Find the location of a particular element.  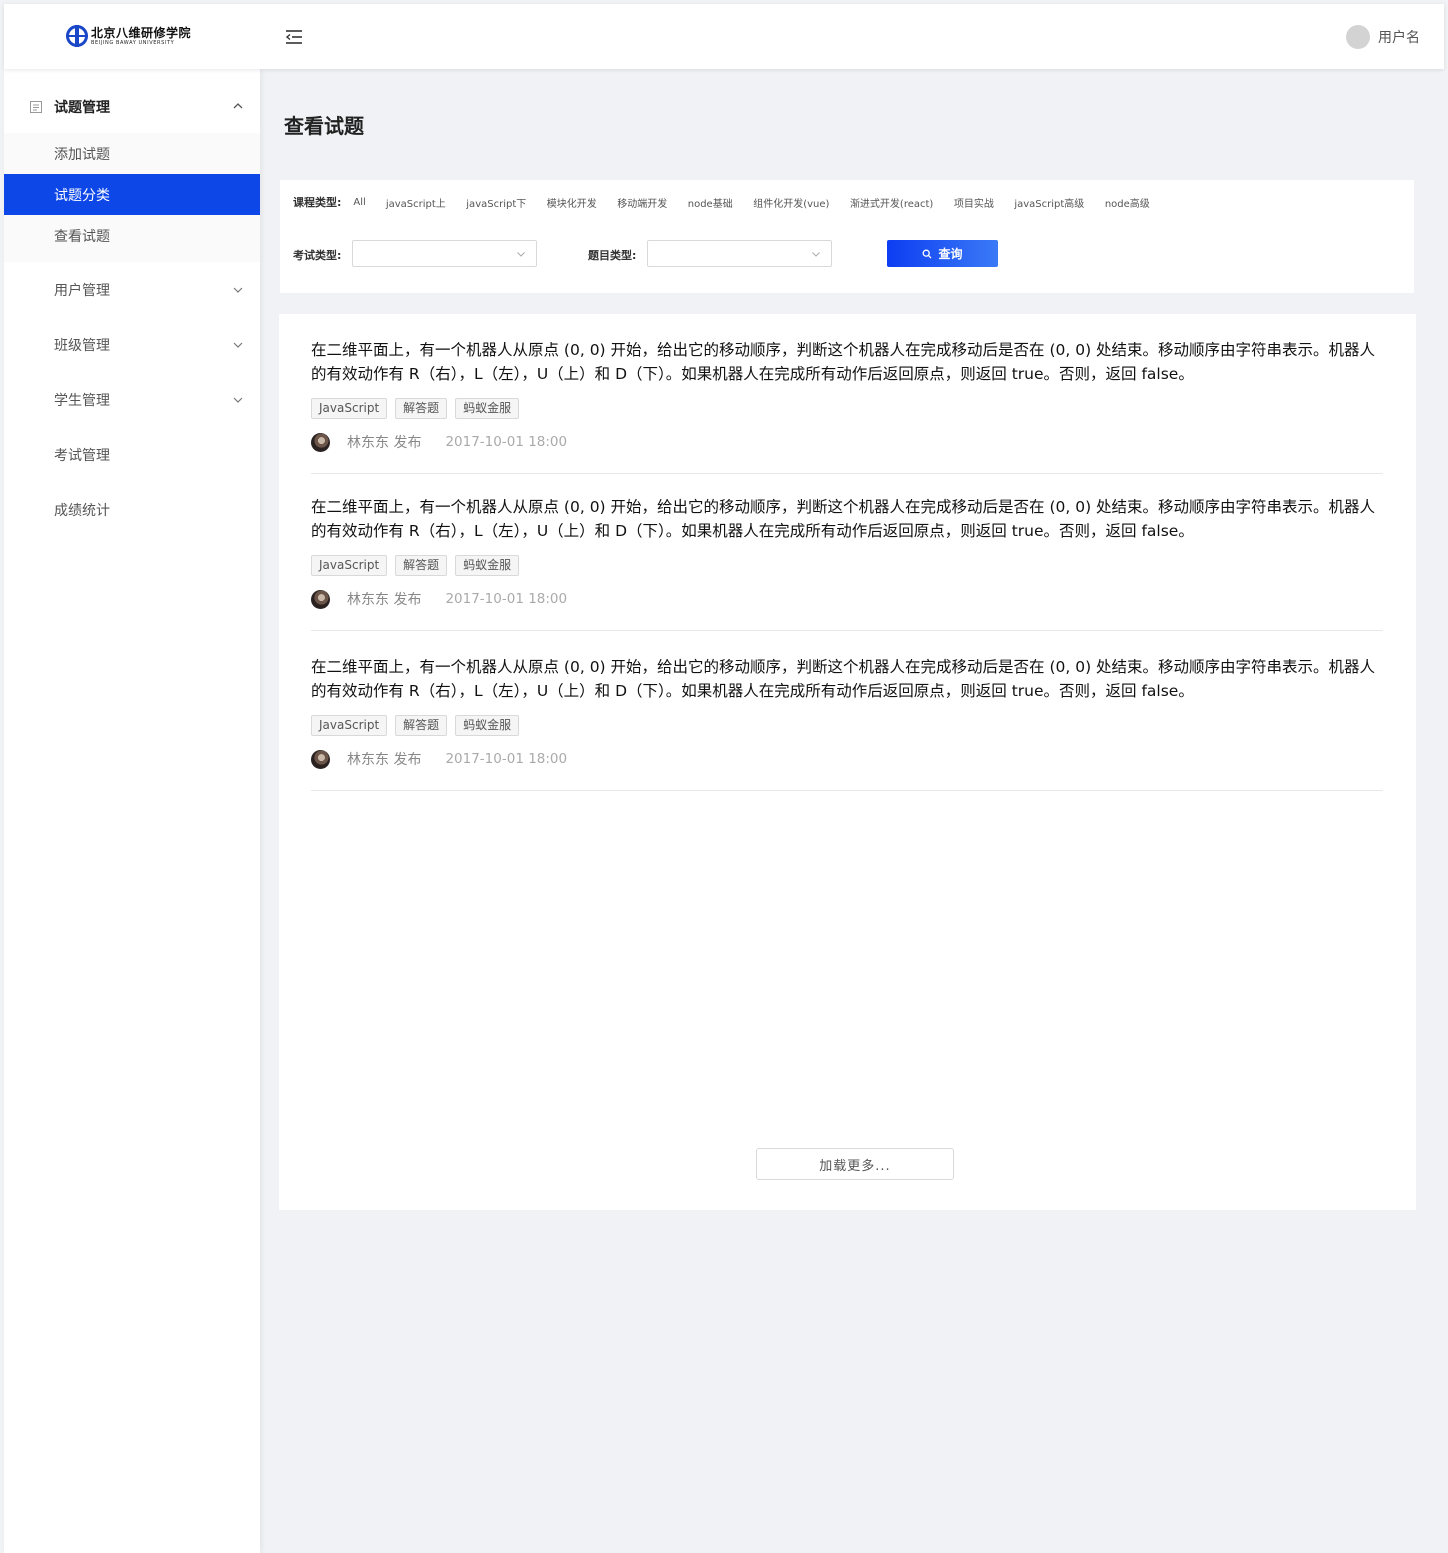

sidebar-item-score-statistics: 成绩统计 is located at coordinates (132, 509).